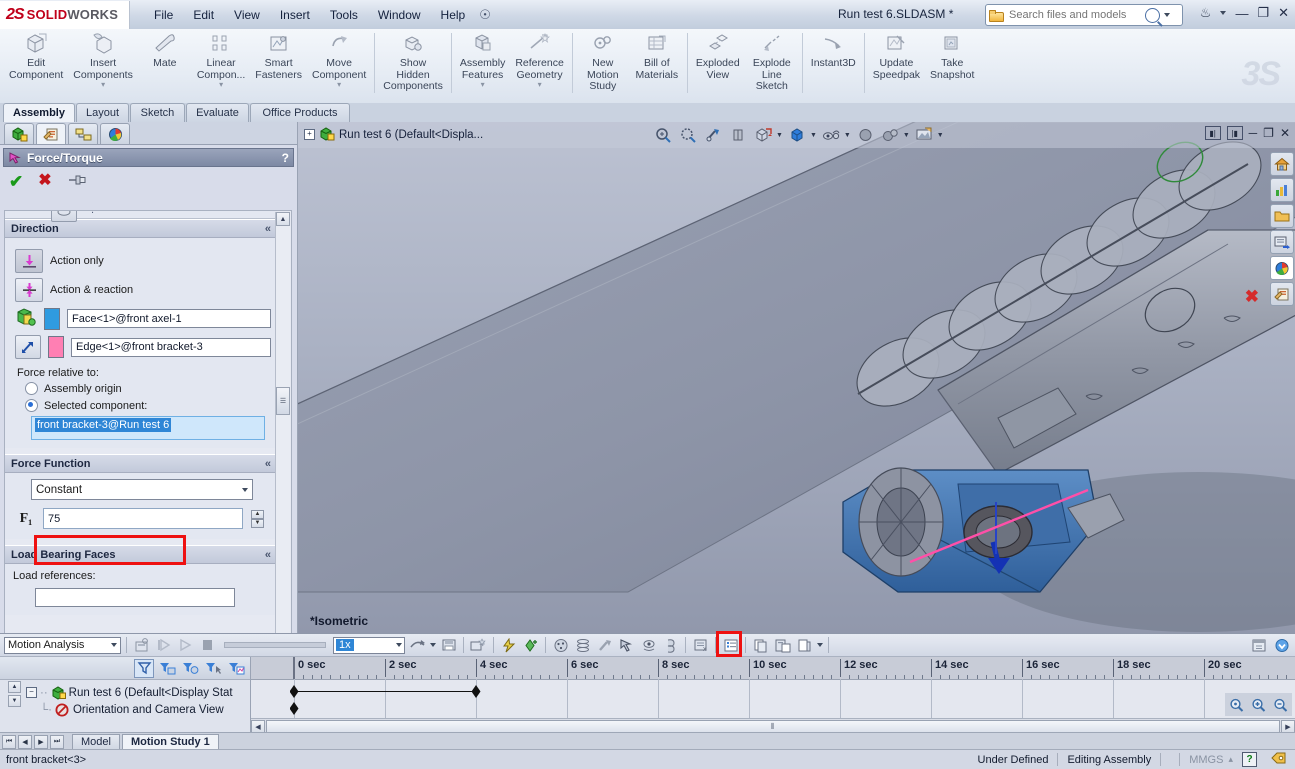  I want to click on force-function-section-header: Force Function «, so click(141, 463).